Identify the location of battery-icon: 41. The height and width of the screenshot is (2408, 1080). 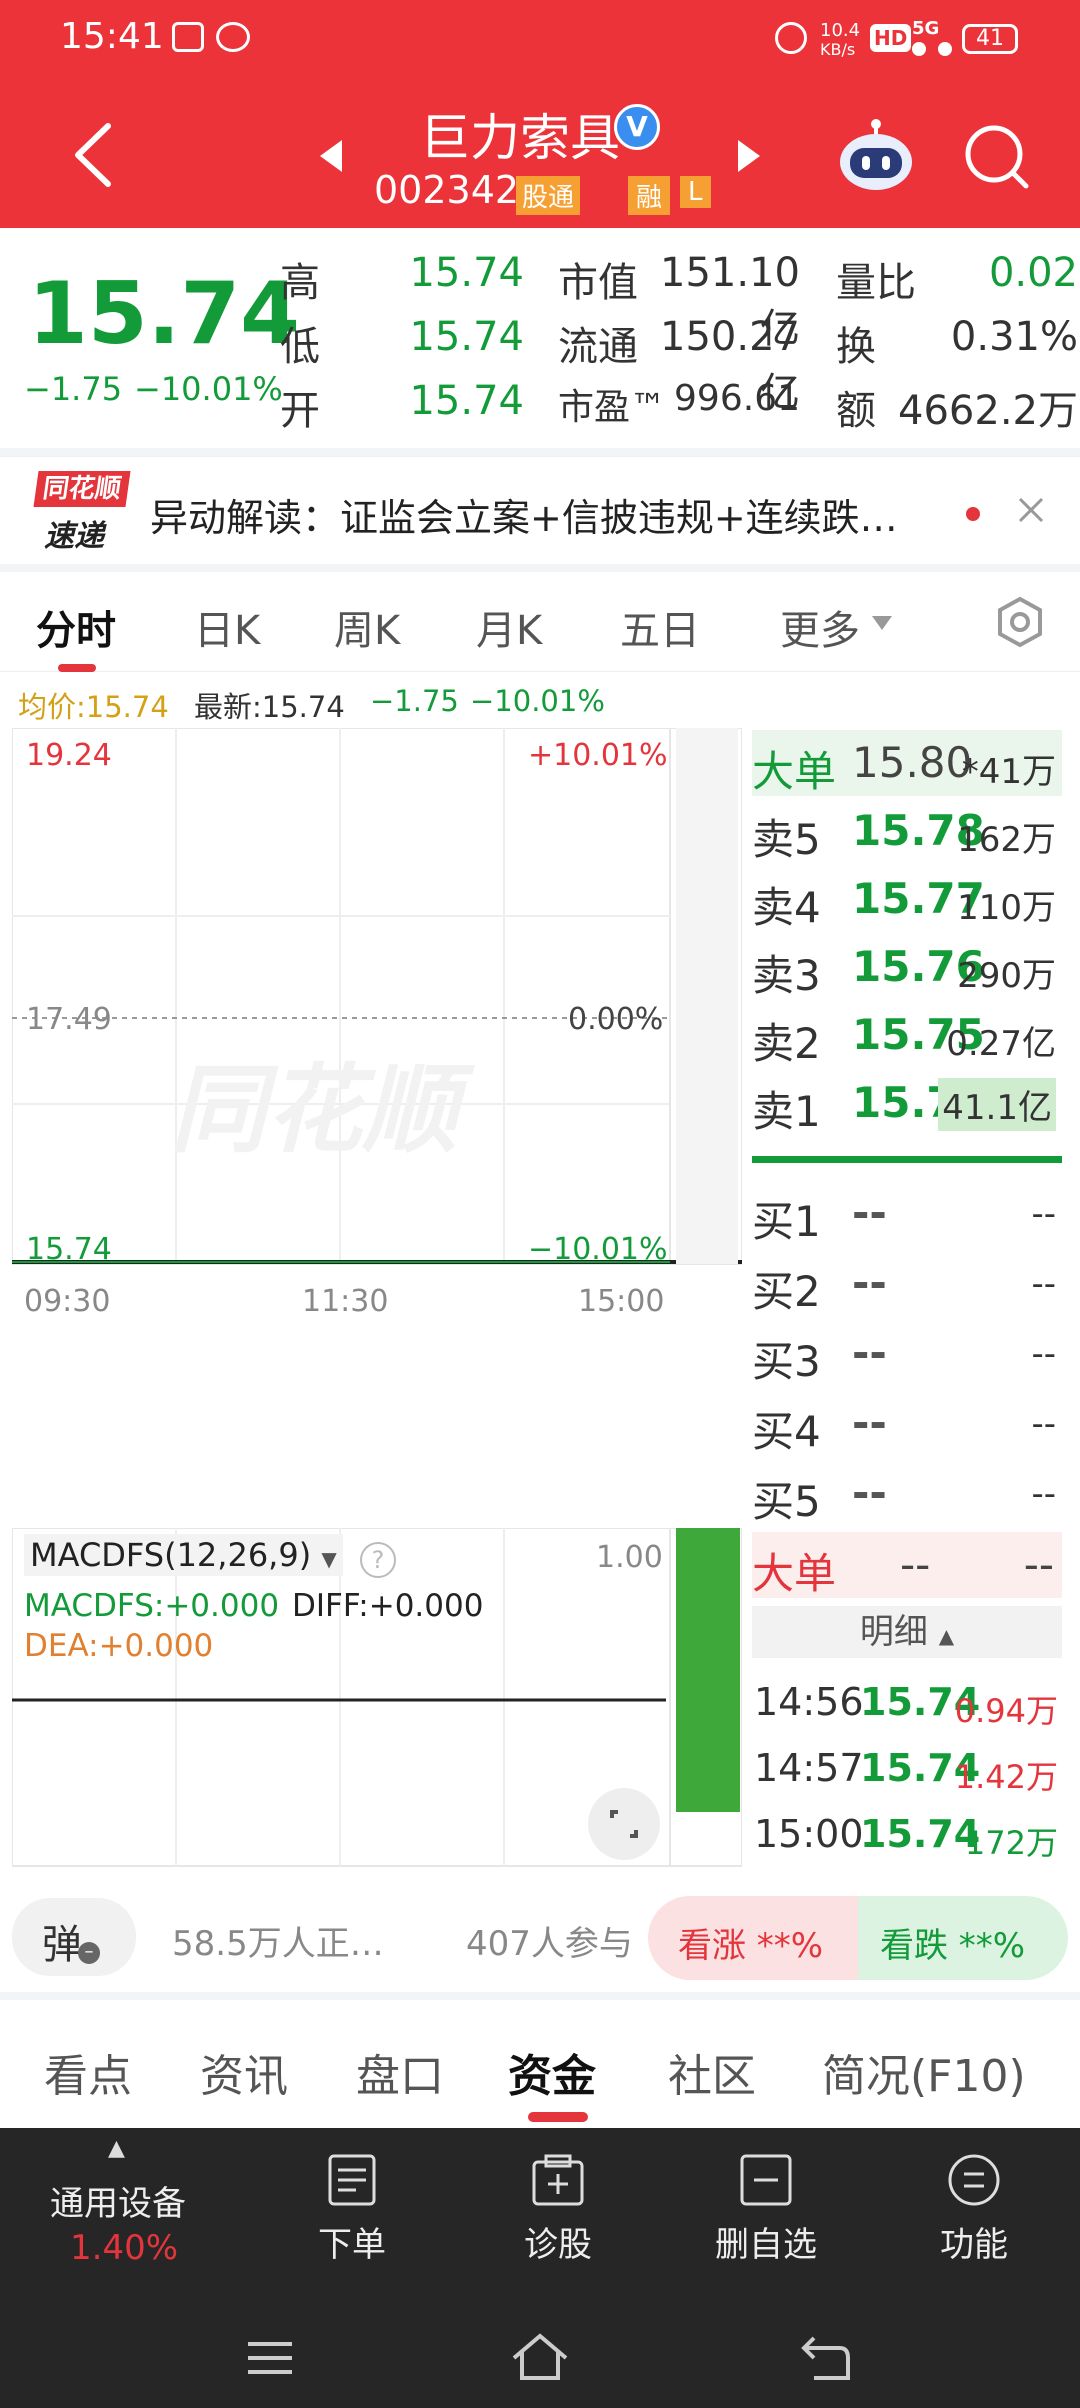
(990, 39).